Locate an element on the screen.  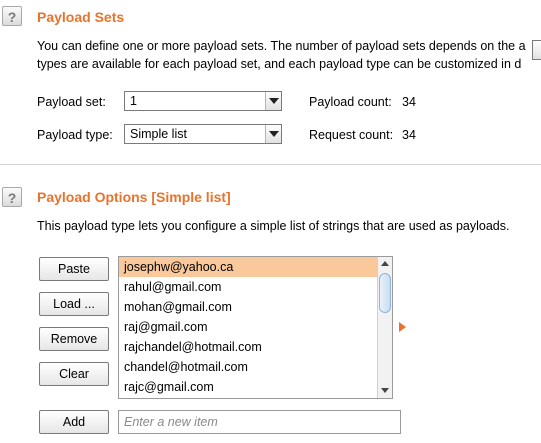
list-item: josephw@yahoo.ca is located at coordinates (255, 267).